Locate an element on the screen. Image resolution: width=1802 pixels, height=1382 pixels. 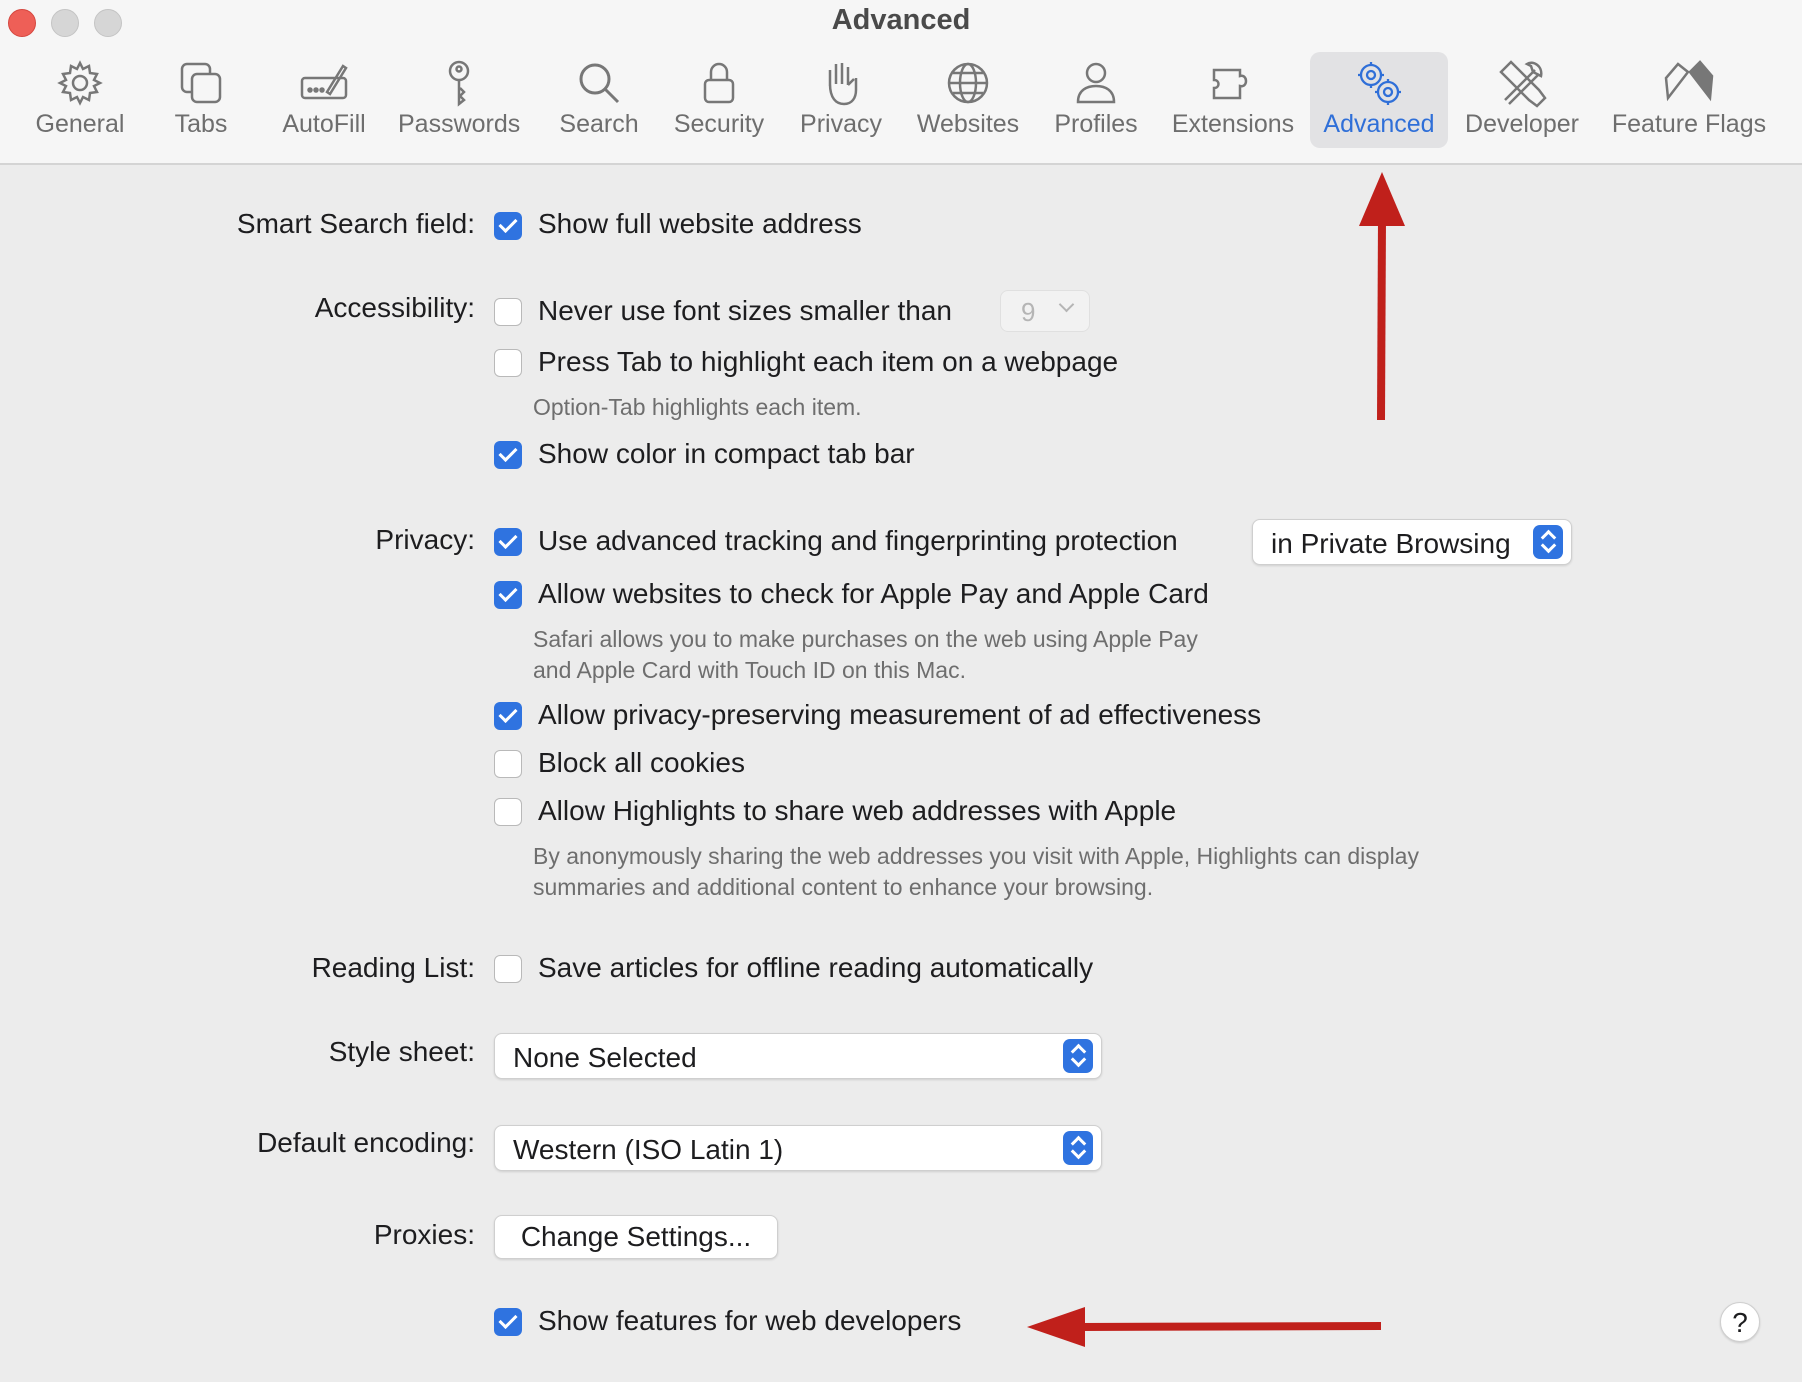
smart-search-label: Smart Search field: is located at coordinates (355, 223).